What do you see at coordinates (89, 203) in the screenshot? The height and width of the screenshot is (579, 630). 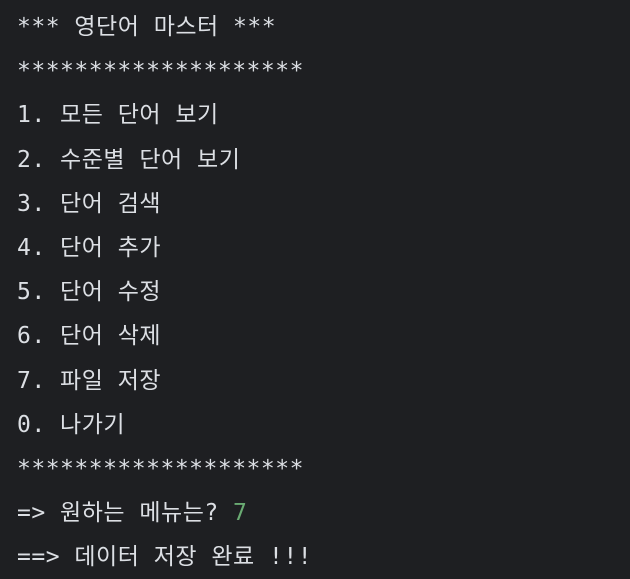 I see `menu-item-3: 3. 단어 검색` at bounding box center [89, 203].